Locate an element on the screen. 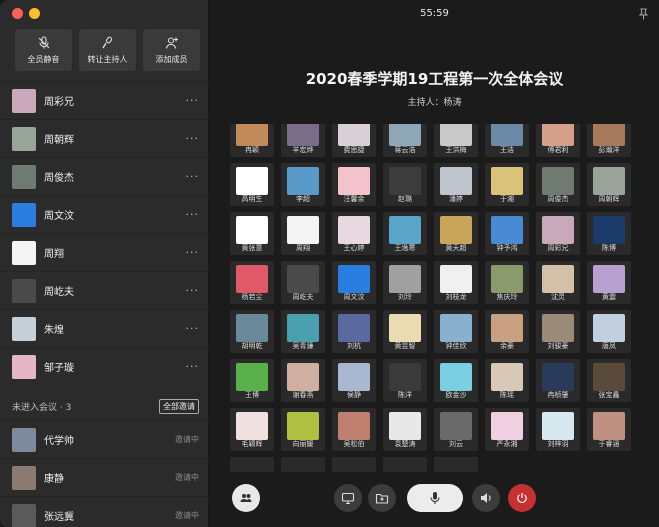  participant-tile: 周俊杰 is located at coordinates (558, 184).